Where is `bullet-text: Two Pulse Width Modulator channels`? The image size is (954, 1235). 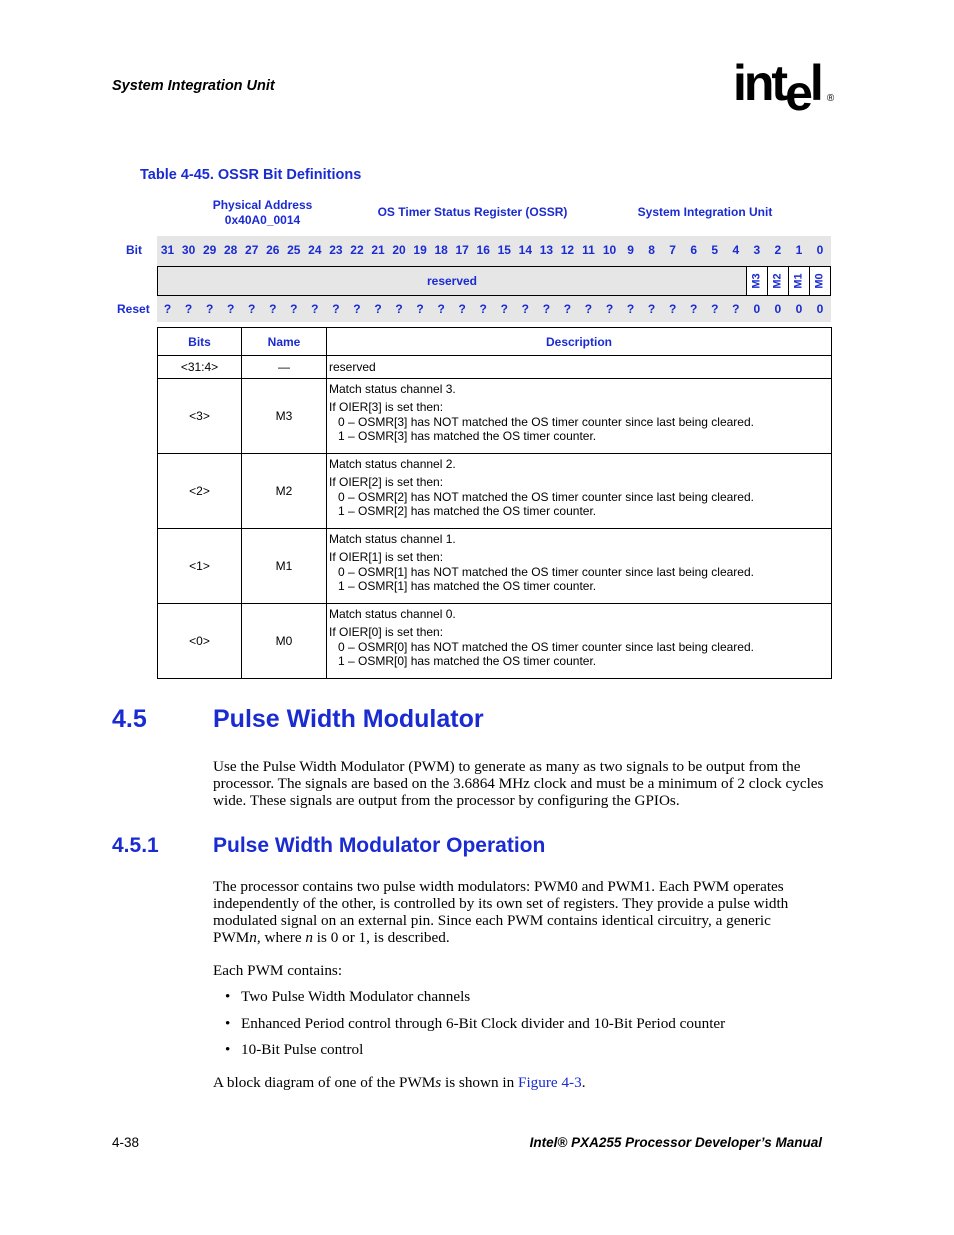
bullet-text: Two Pulse Width Modulator channels is located at coordinates (356, 996).